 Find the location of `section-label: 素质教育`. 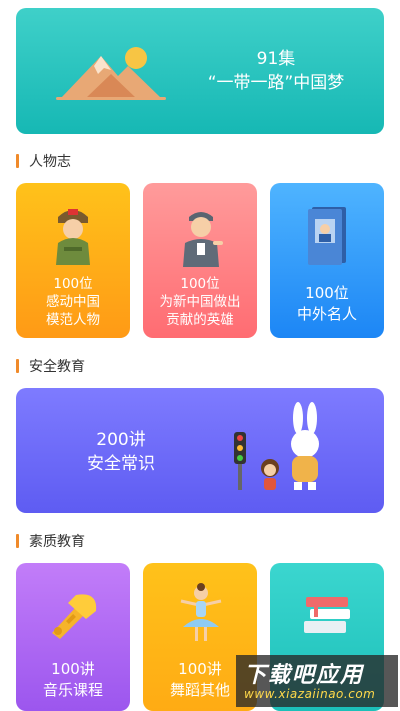

section-label: 素质教育 is located at coordinates (57, 542).